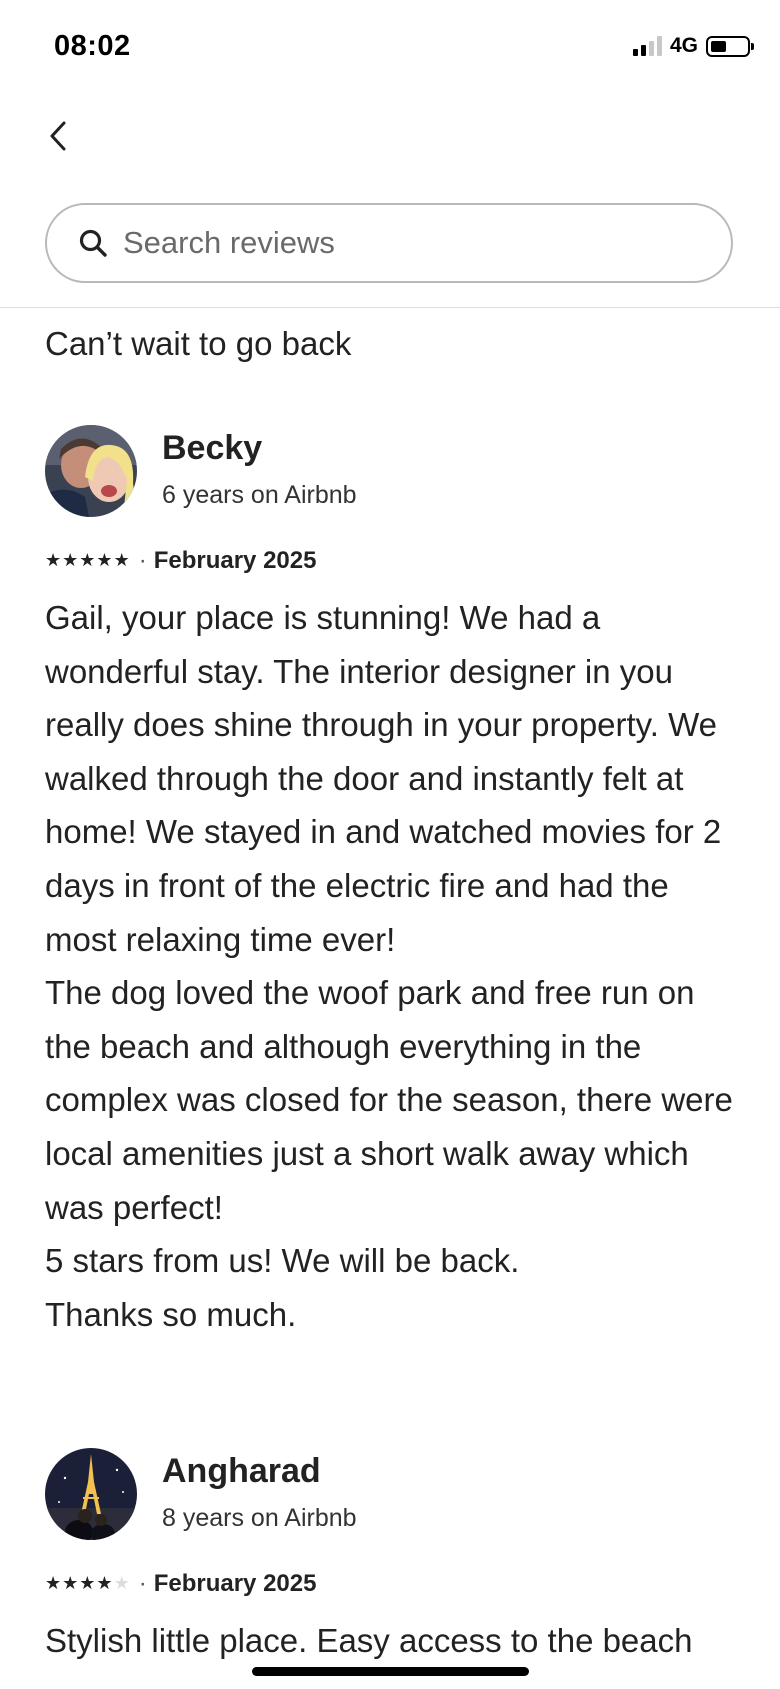  I want to click on reviewer-tenure: 8 years on Airbnb, so click(259, 1518).